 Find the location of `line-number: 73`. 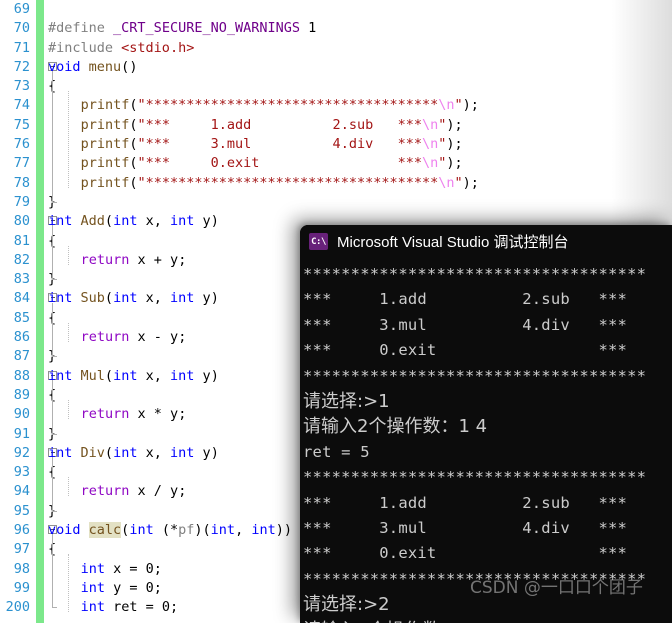

line-number: 73 is located at coordinates (21, 86).